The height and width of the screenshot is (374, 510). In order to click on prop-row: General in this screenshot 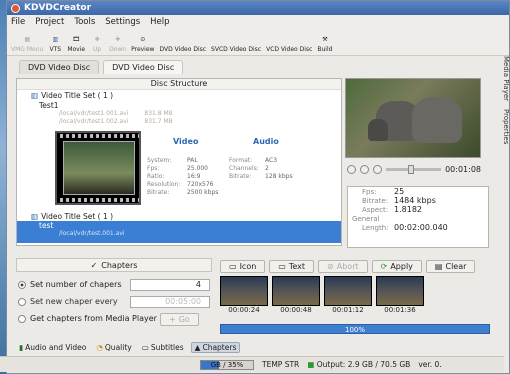, I will do `click(366, 218)`.